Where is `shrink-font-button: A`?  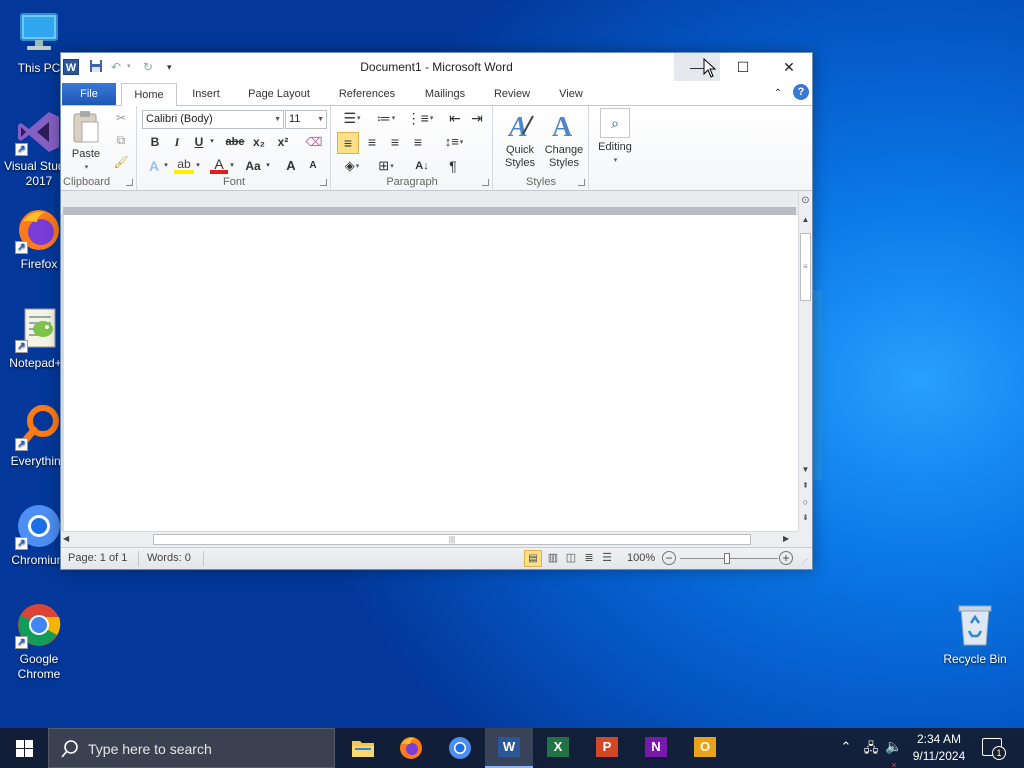 shrink-font-button: A is located at coordinates (313, 166).